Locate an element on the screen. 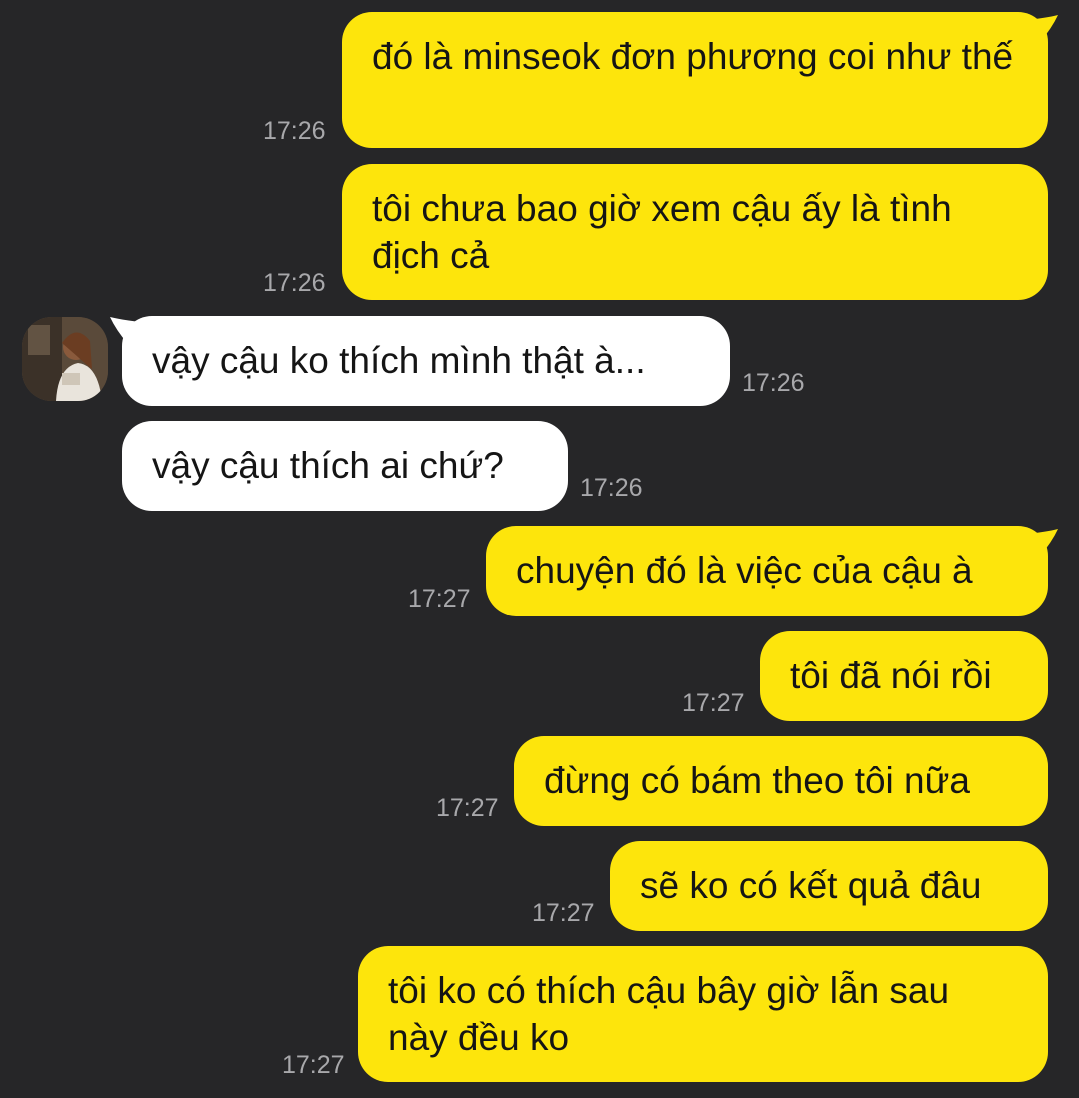 The height and width of the screenshot is (1098, 1079). message-text: đó là minseok đơn phương coi như thế is located at coordinates (693, 56).